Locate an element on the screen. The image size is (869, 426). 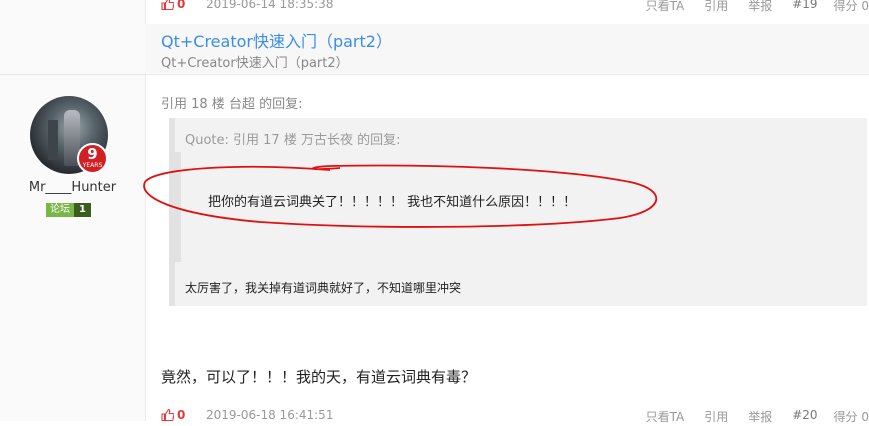
username-link: Mr____Hunter is located at coordinates (72, 187).